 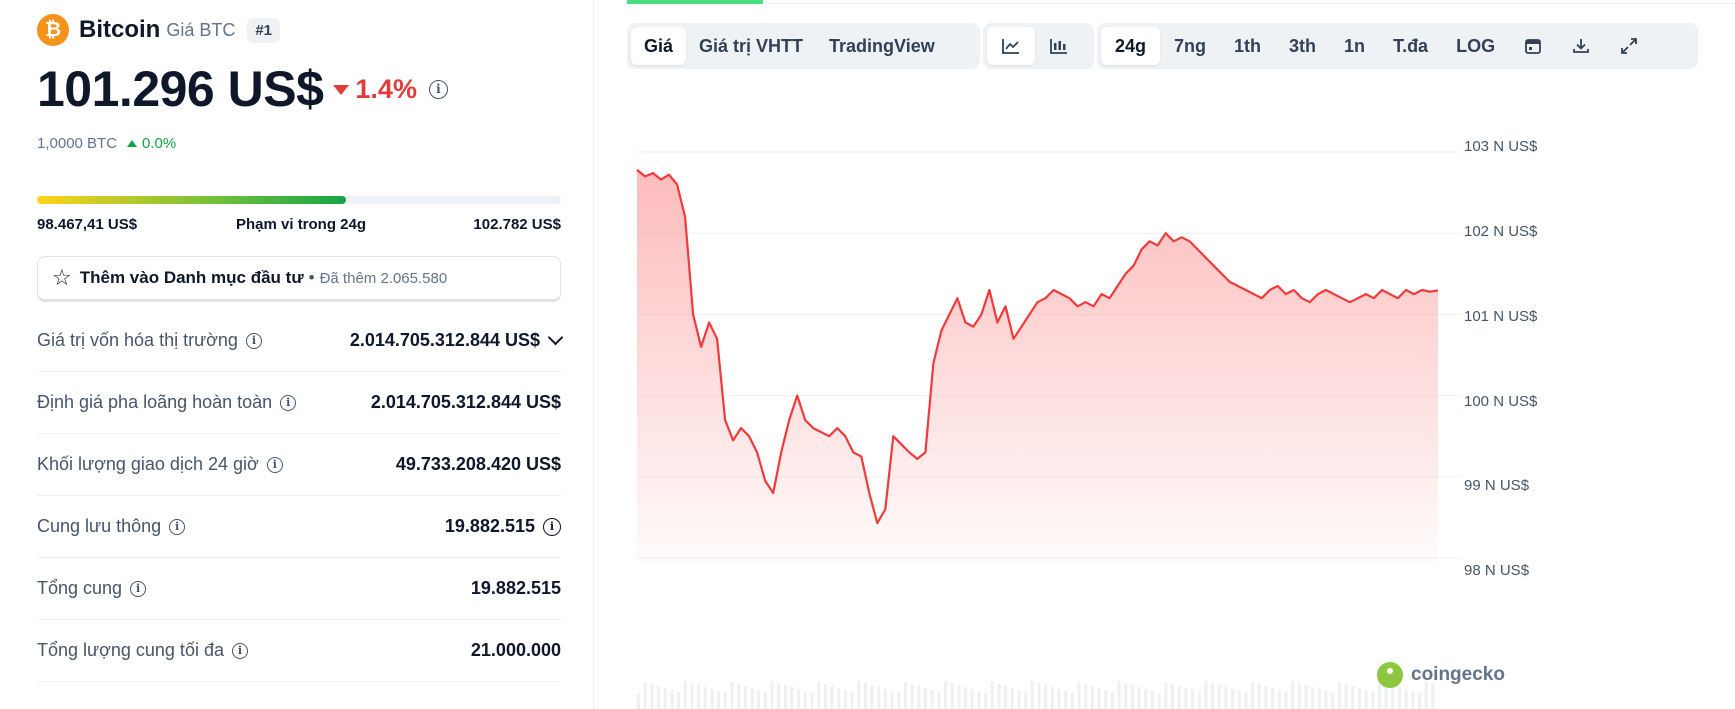 I want to click on stat-label: Giá trị vốn hóa thị trường i, so click(x=149, y=340).